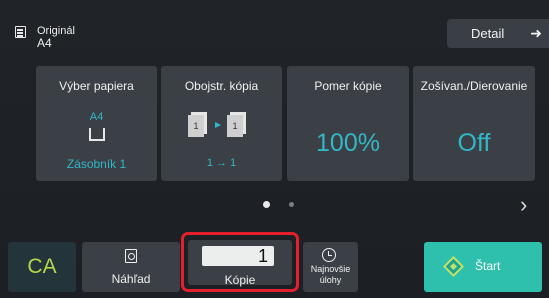 The height and width of the screenshot is (298, 549). I want to click on page-indicator-active, so click(266, 204).